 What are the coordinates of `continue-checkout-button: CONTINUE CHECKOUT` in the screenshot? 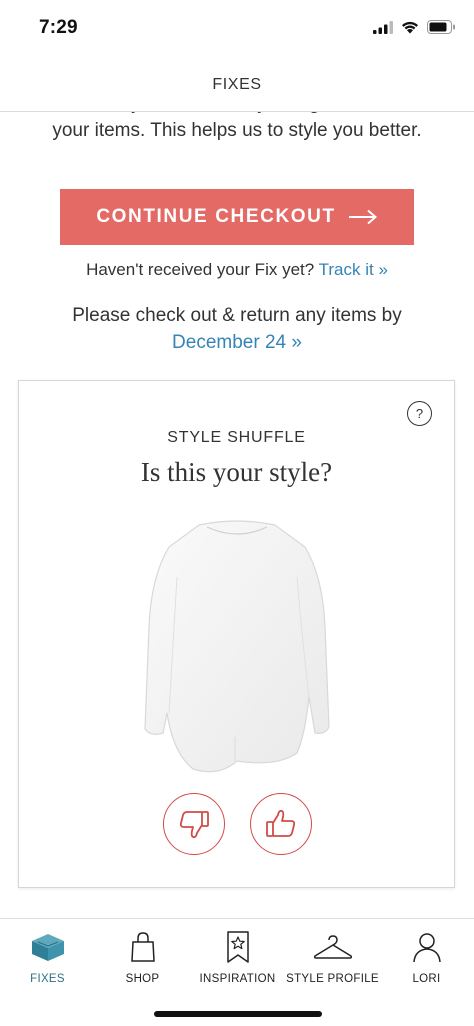 It's located at (237, 217).